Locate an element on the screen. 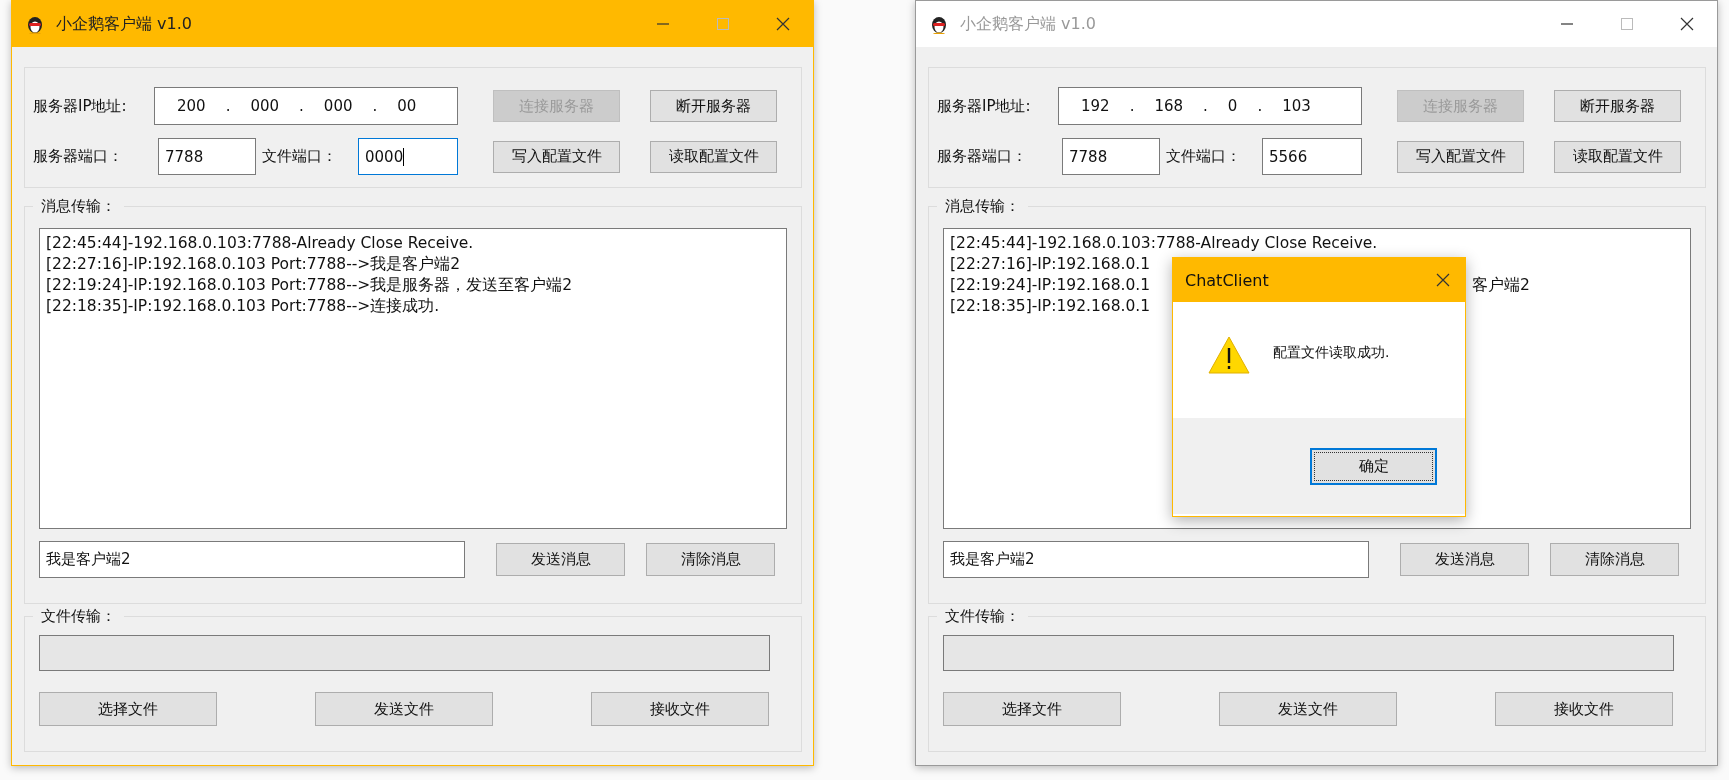 The width and height of the screenshot is (1729, 780). file-port-field: 5566 is located at coordinates (1312, 156).